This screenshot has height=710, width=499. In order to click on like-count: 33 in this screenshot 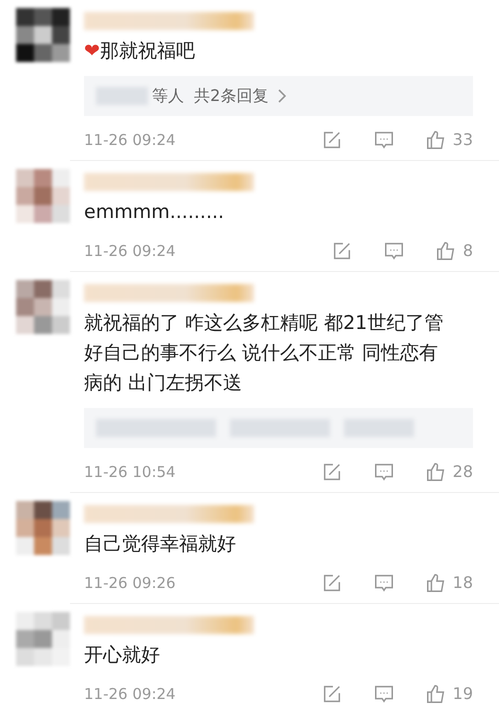, I will do `click(462, 140)`.